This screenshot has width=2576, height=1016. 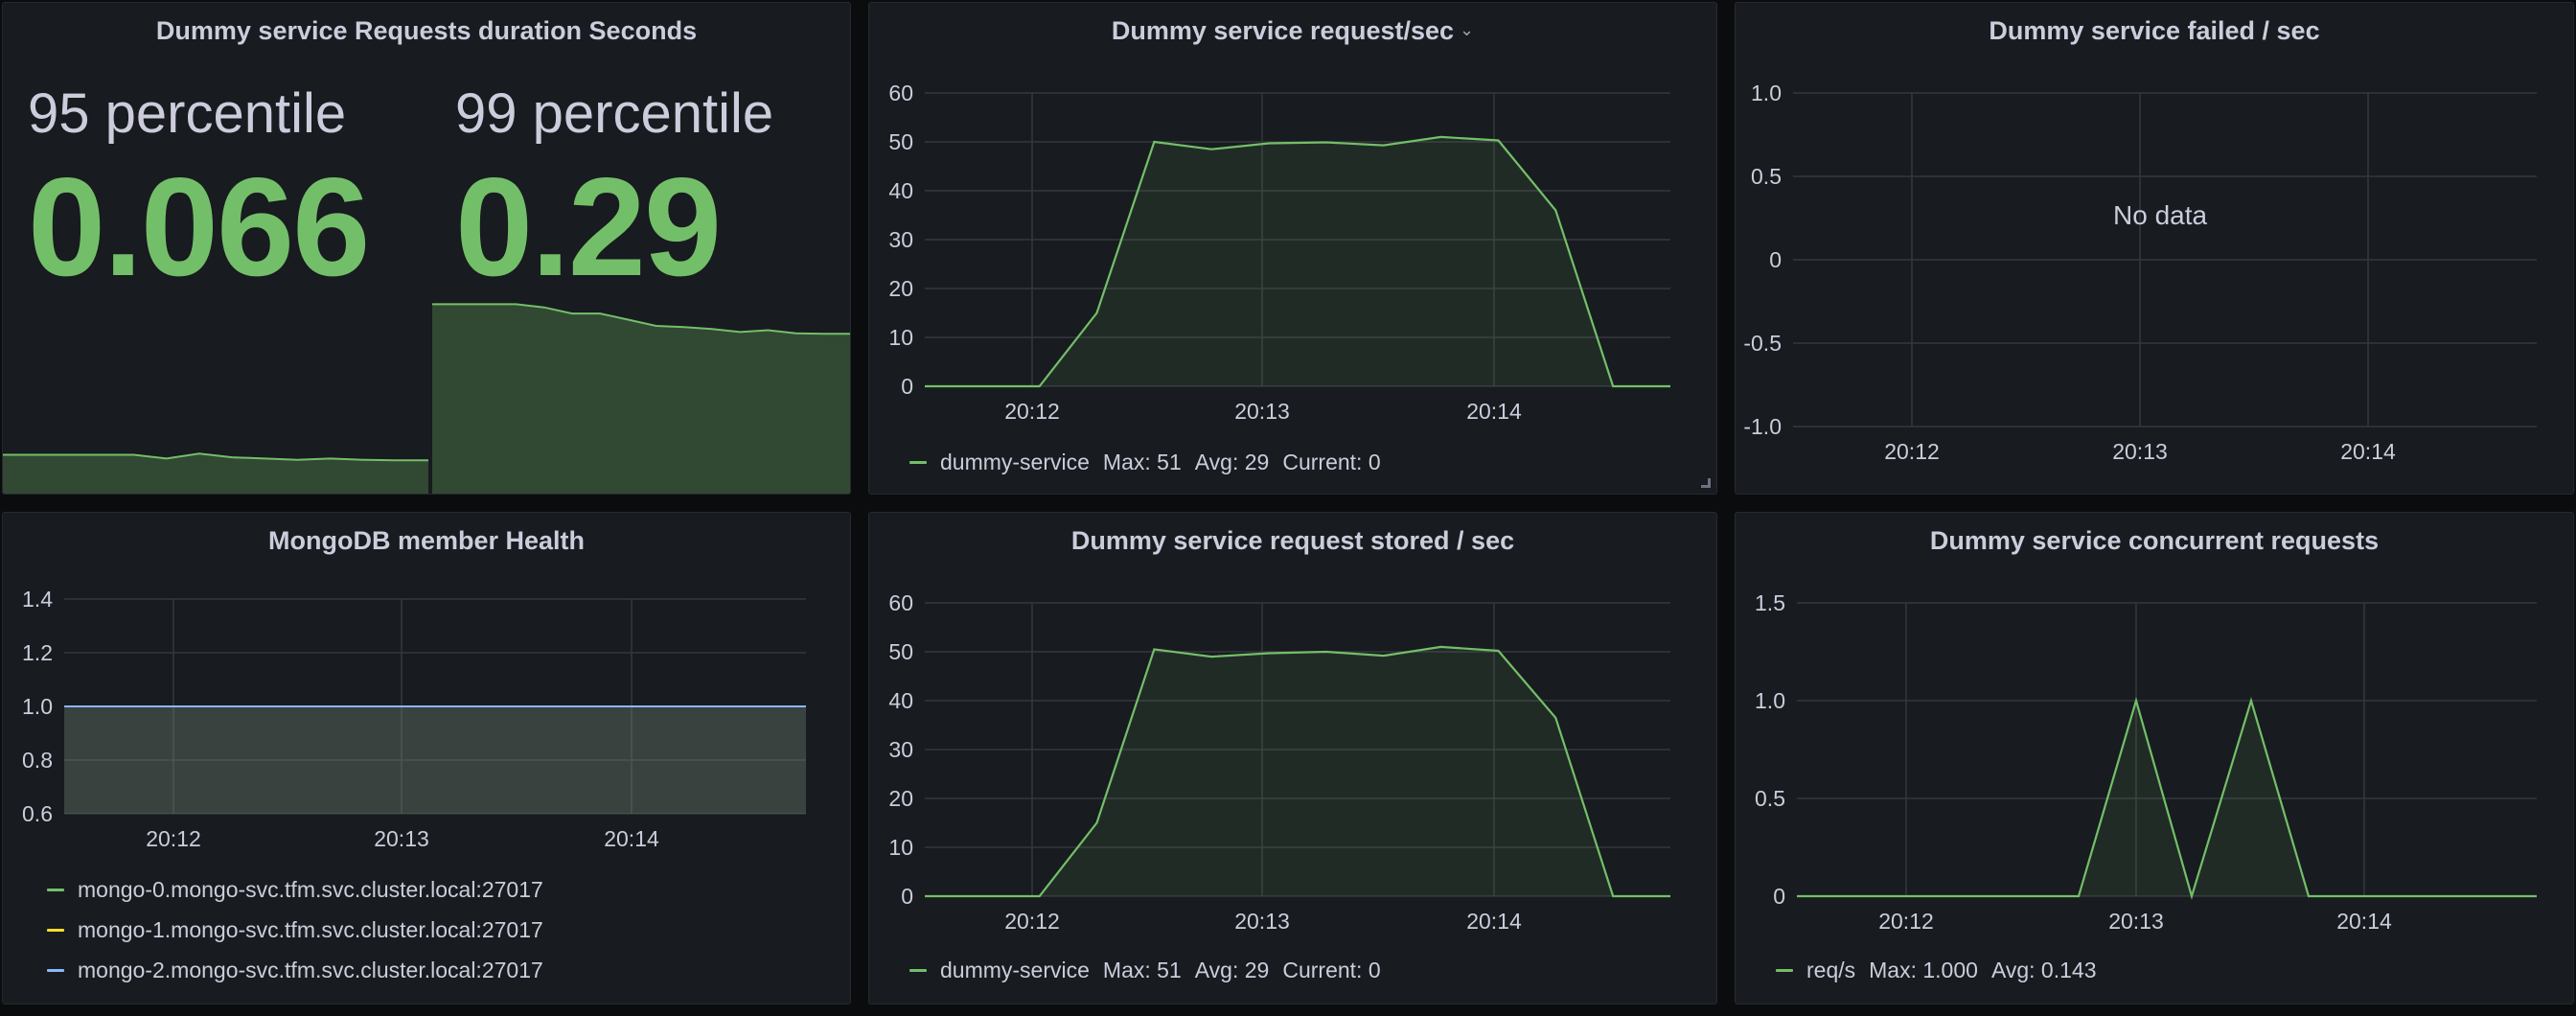 I want to click on legend: req/s Max: 1.000 Avg: 0.143, so click(x=1936, y=970).